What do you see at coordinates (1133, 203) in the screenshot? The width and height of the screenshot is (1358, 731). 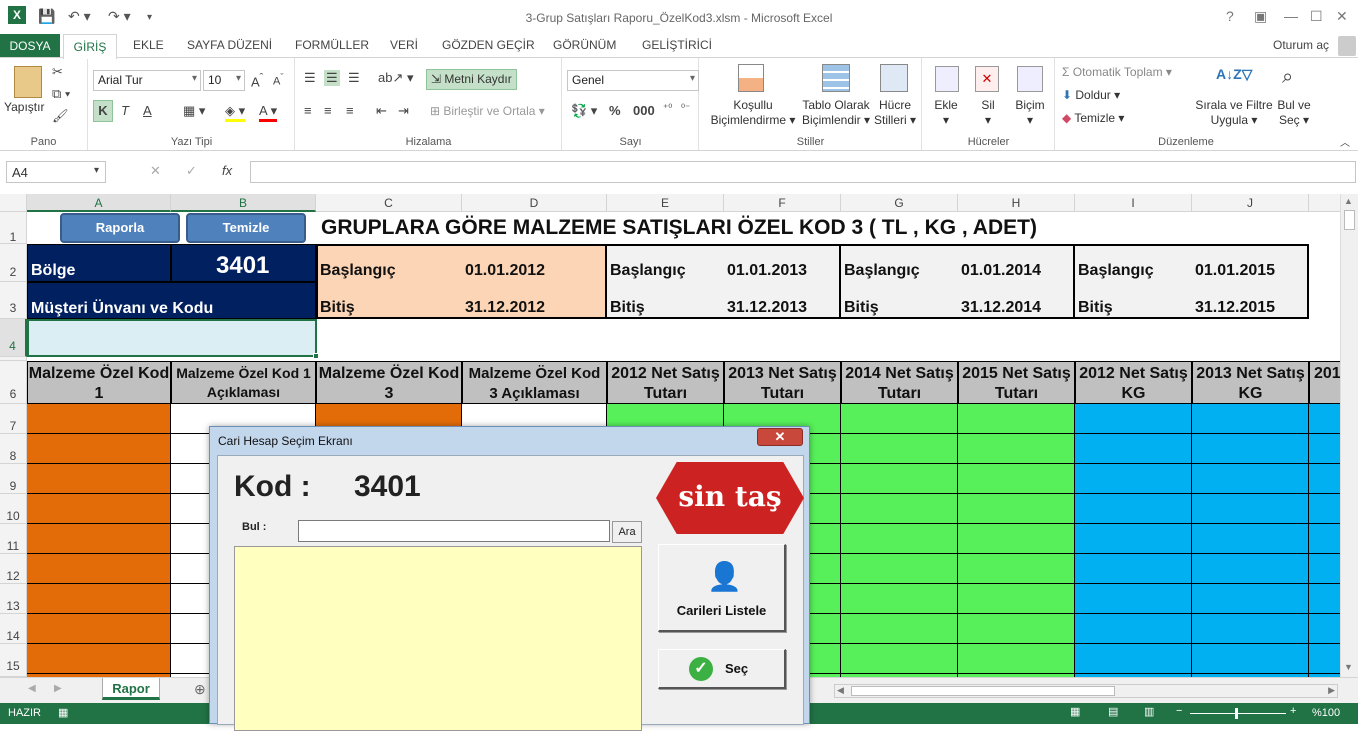 I see `col-header-i: I` at bounding box center [1133, 203].